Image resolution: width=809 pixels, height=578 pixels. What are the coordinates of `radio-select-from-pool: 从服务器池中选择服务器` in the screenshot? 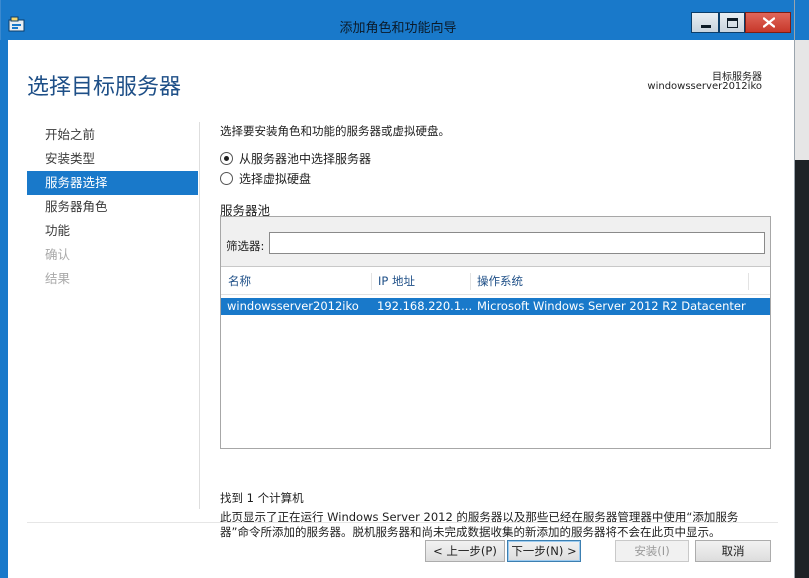 It's located at (500, 158).